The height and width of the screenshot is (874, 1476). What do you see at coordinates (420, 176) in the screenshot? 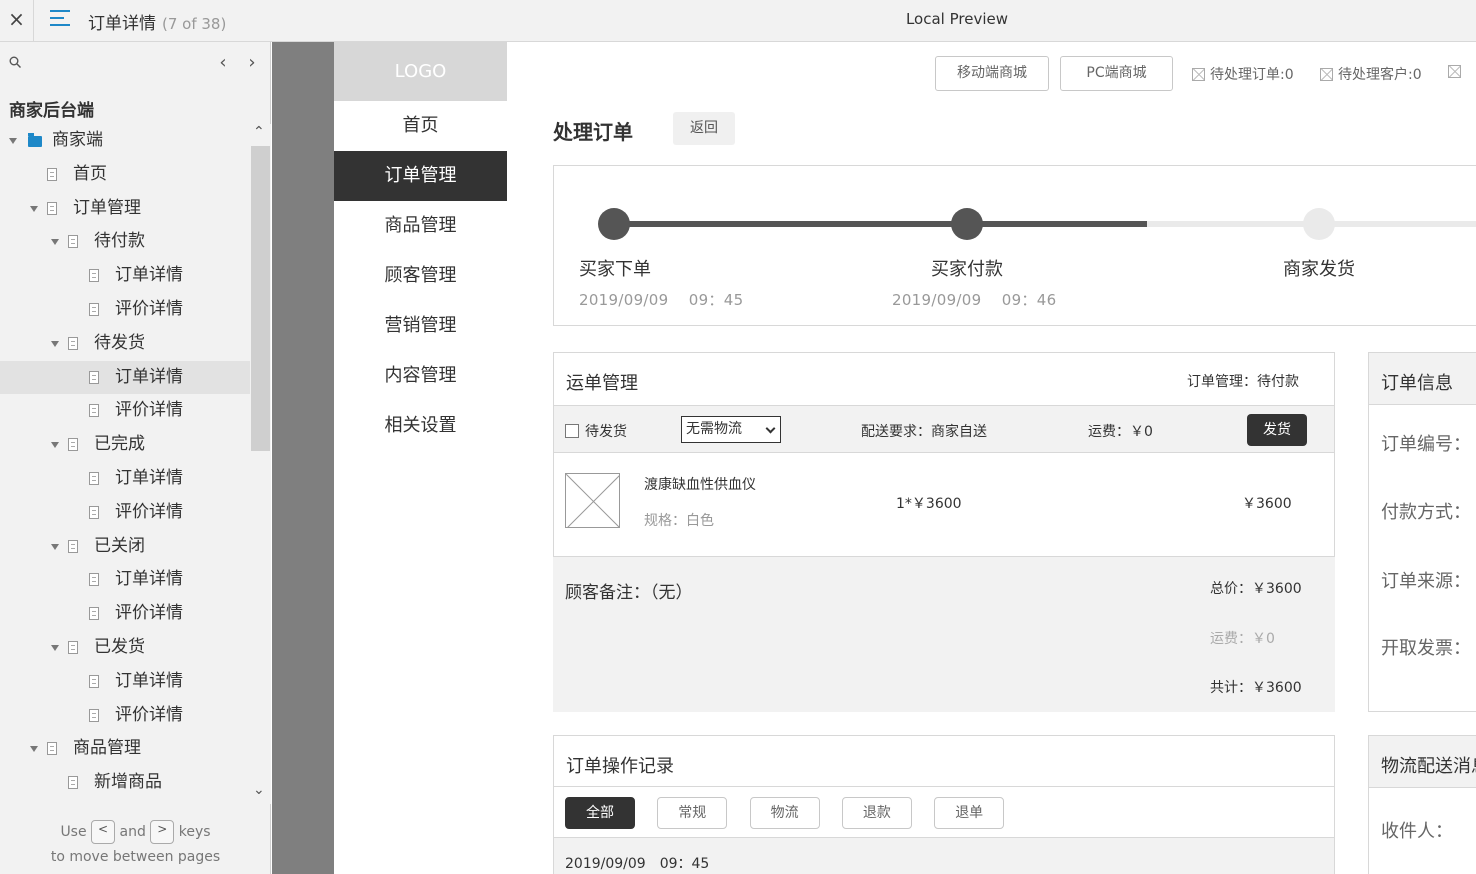
I see `nav-item: 订单管理` at bounding box center [420, 176].